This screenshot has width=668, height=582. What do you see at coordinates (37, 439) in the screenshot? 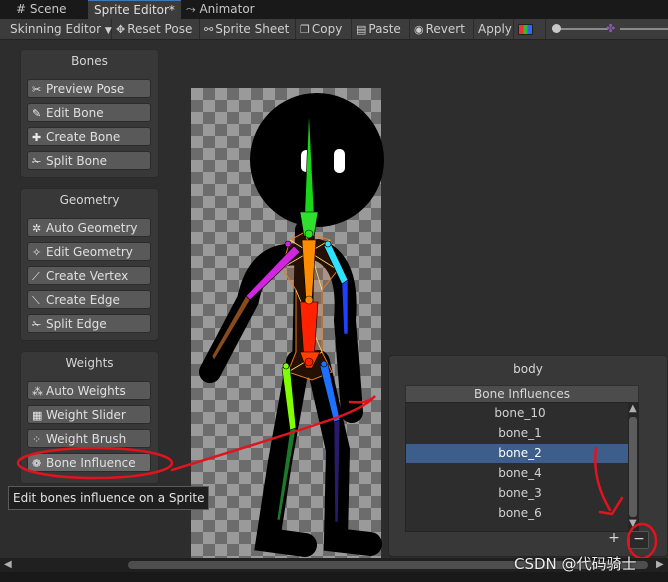
I see `weight-brush-icon: ⁘` at bounding box center [37, 439].